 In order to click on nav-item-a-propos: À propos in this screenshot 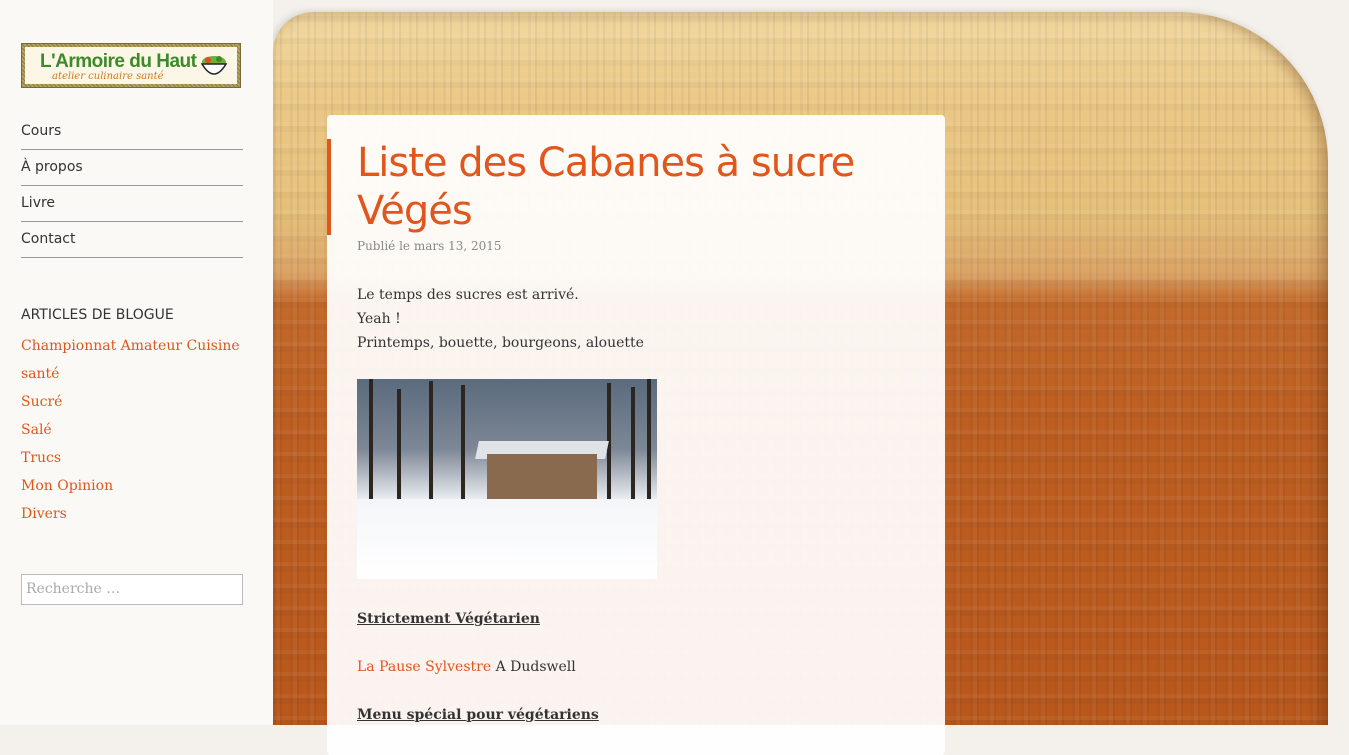, I will do `click(132, 168)`.